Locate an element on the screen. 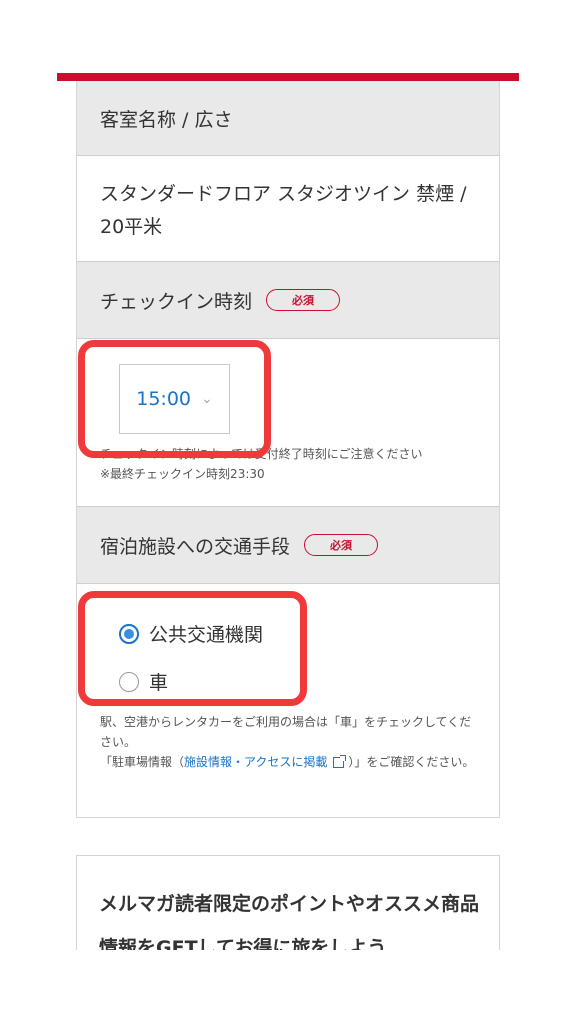 The image size is (576, 1024). transport-header-label: 宿泊施設への交通手段 is located at coordinates (195, 546).